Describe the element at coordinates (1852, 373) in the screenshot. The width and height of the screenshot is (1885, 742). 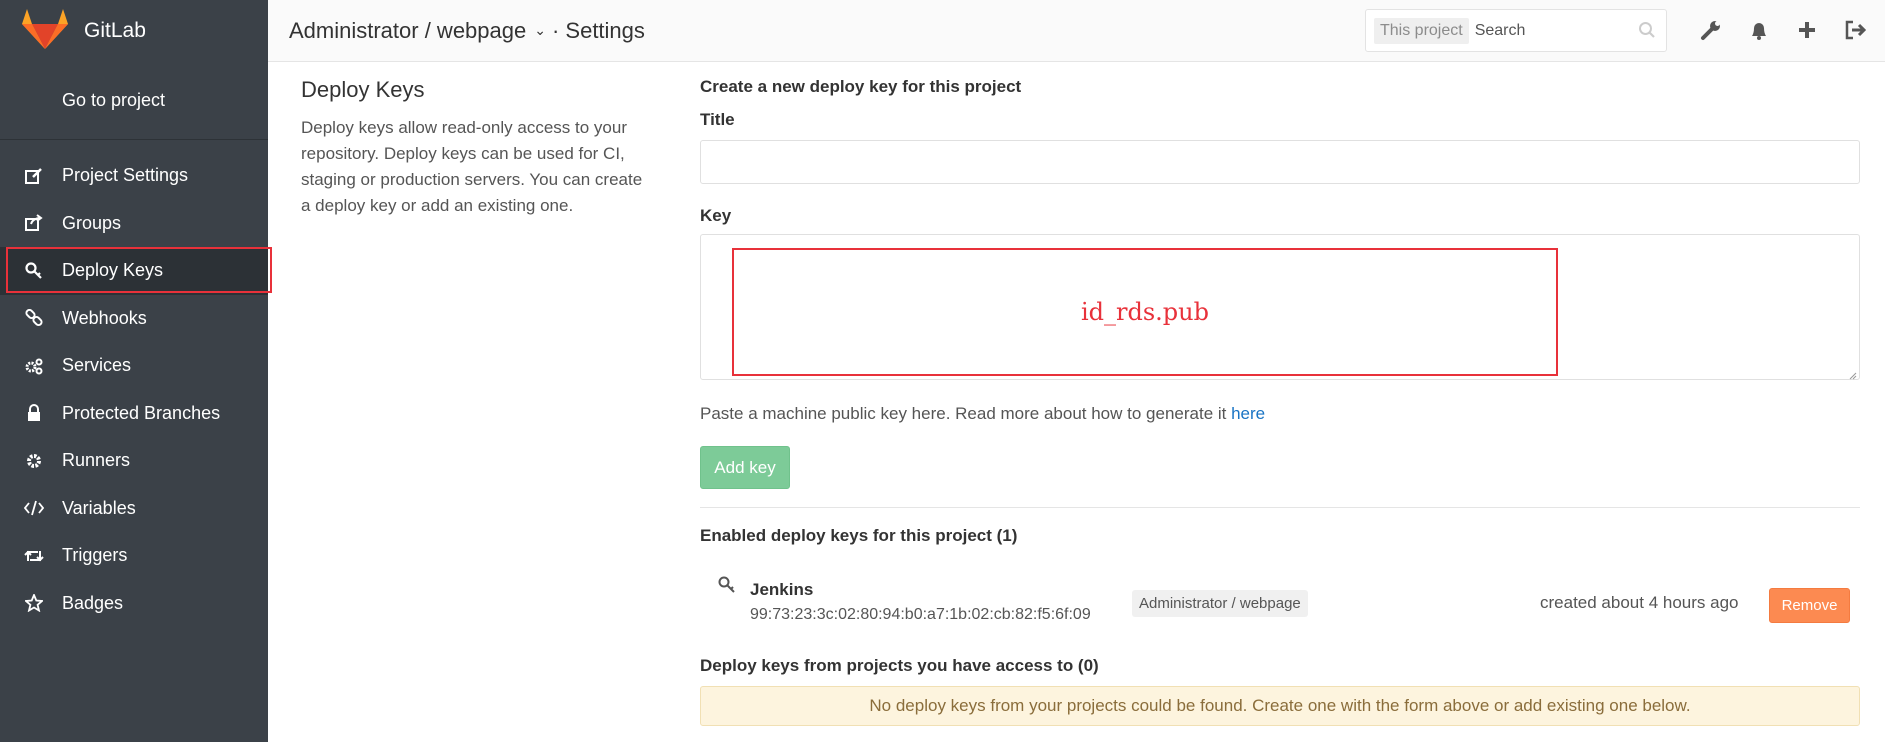
I see `resize-grip-icon` at that location.